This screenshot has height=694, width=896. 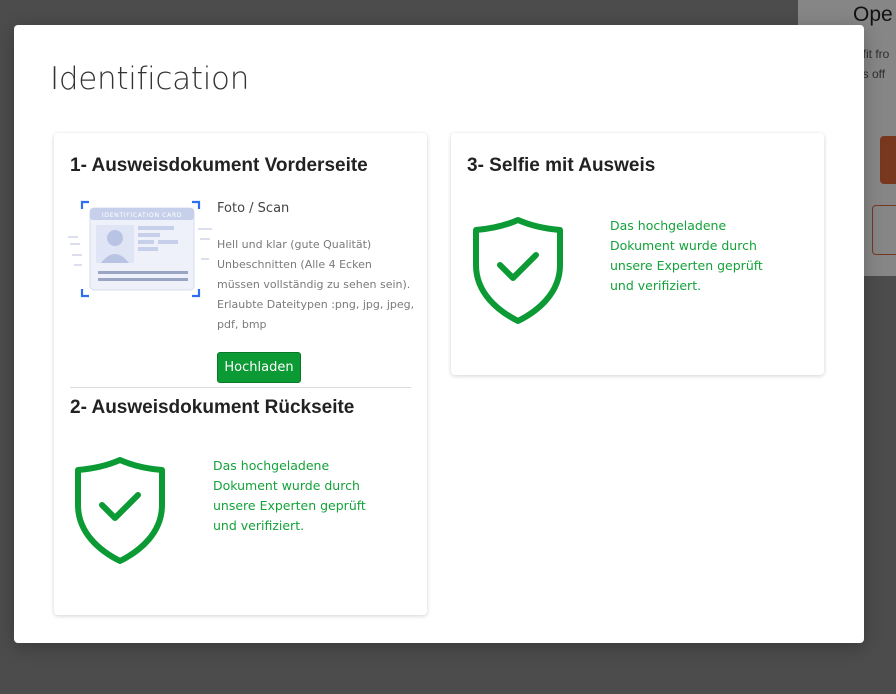 I want to click on svg-text: IDENTIFICATION CARD, so click(x=142, y=215).